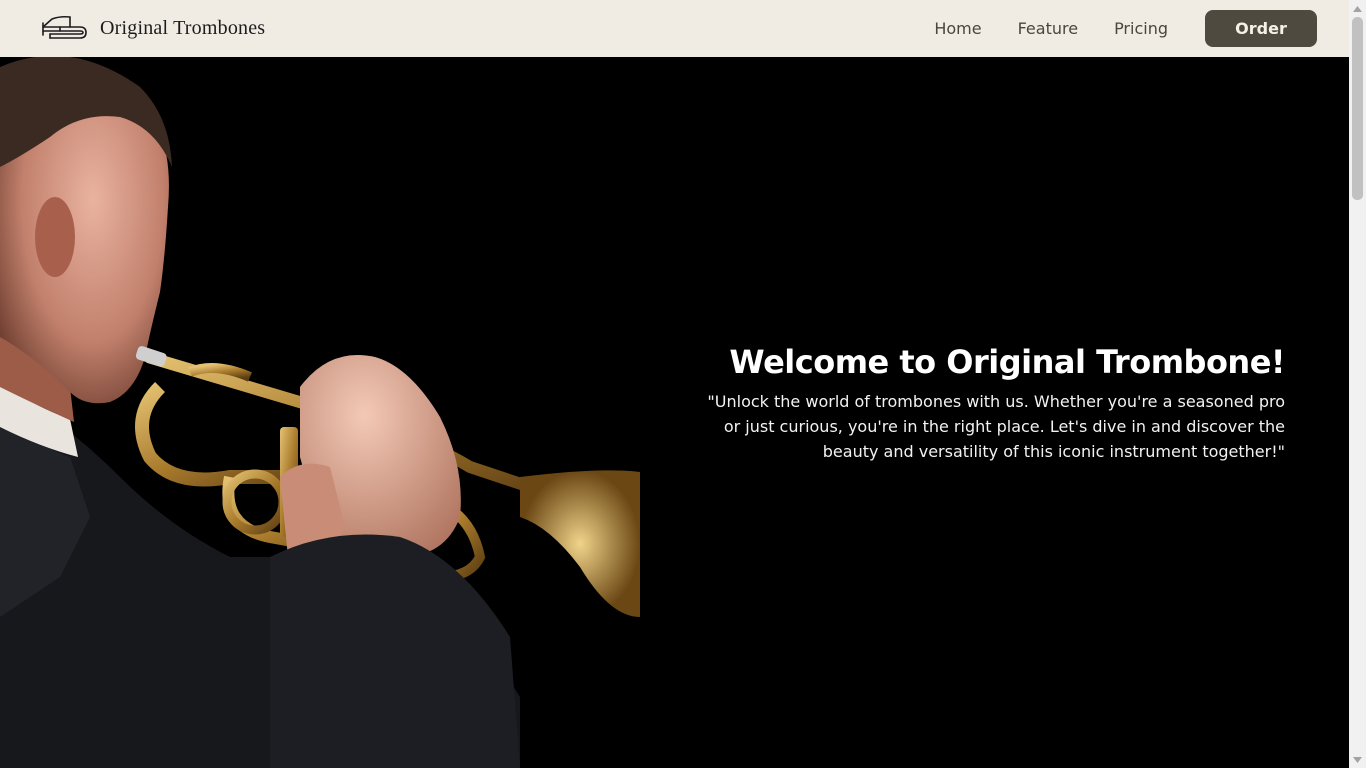  What do you see at coordinates (1357, 108) in the screenshot?
I see `scrollbar-thumb` at bounding box center [1357, 108].